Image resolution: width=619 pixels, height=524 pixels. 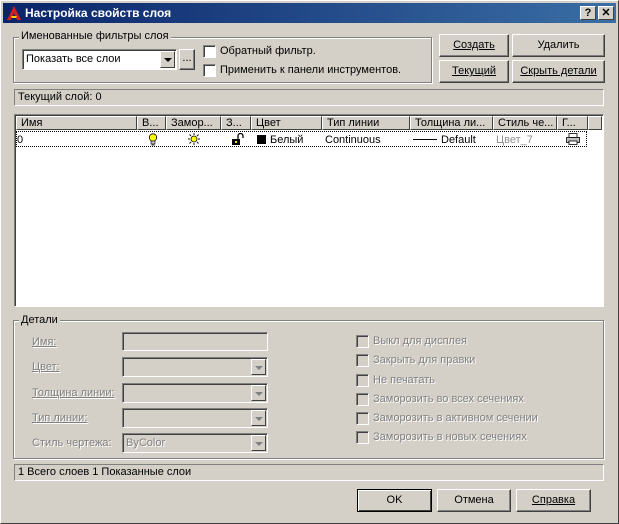 What do you see at coordinates (46, 367) in the screenshot?
I see `details-color-label: Цвет:` at bounding box center [46, 367].